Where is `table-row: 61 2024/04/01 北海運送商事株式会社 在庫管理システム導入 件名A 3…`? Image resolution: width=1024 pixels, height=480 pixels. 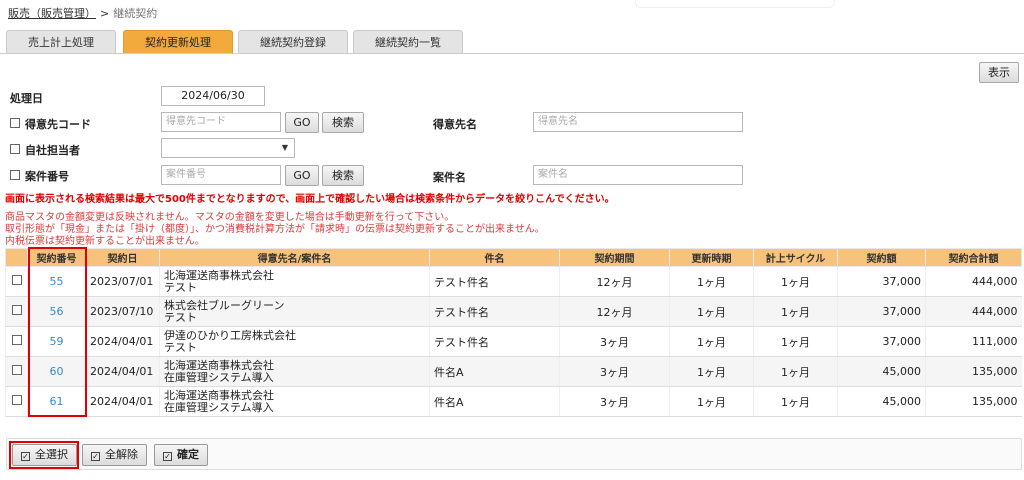 table-row: 61 2024/04/01 北海運送商事株式会社 在庫管理システム導入 件名A 3… is located at coordinates (513, 401).